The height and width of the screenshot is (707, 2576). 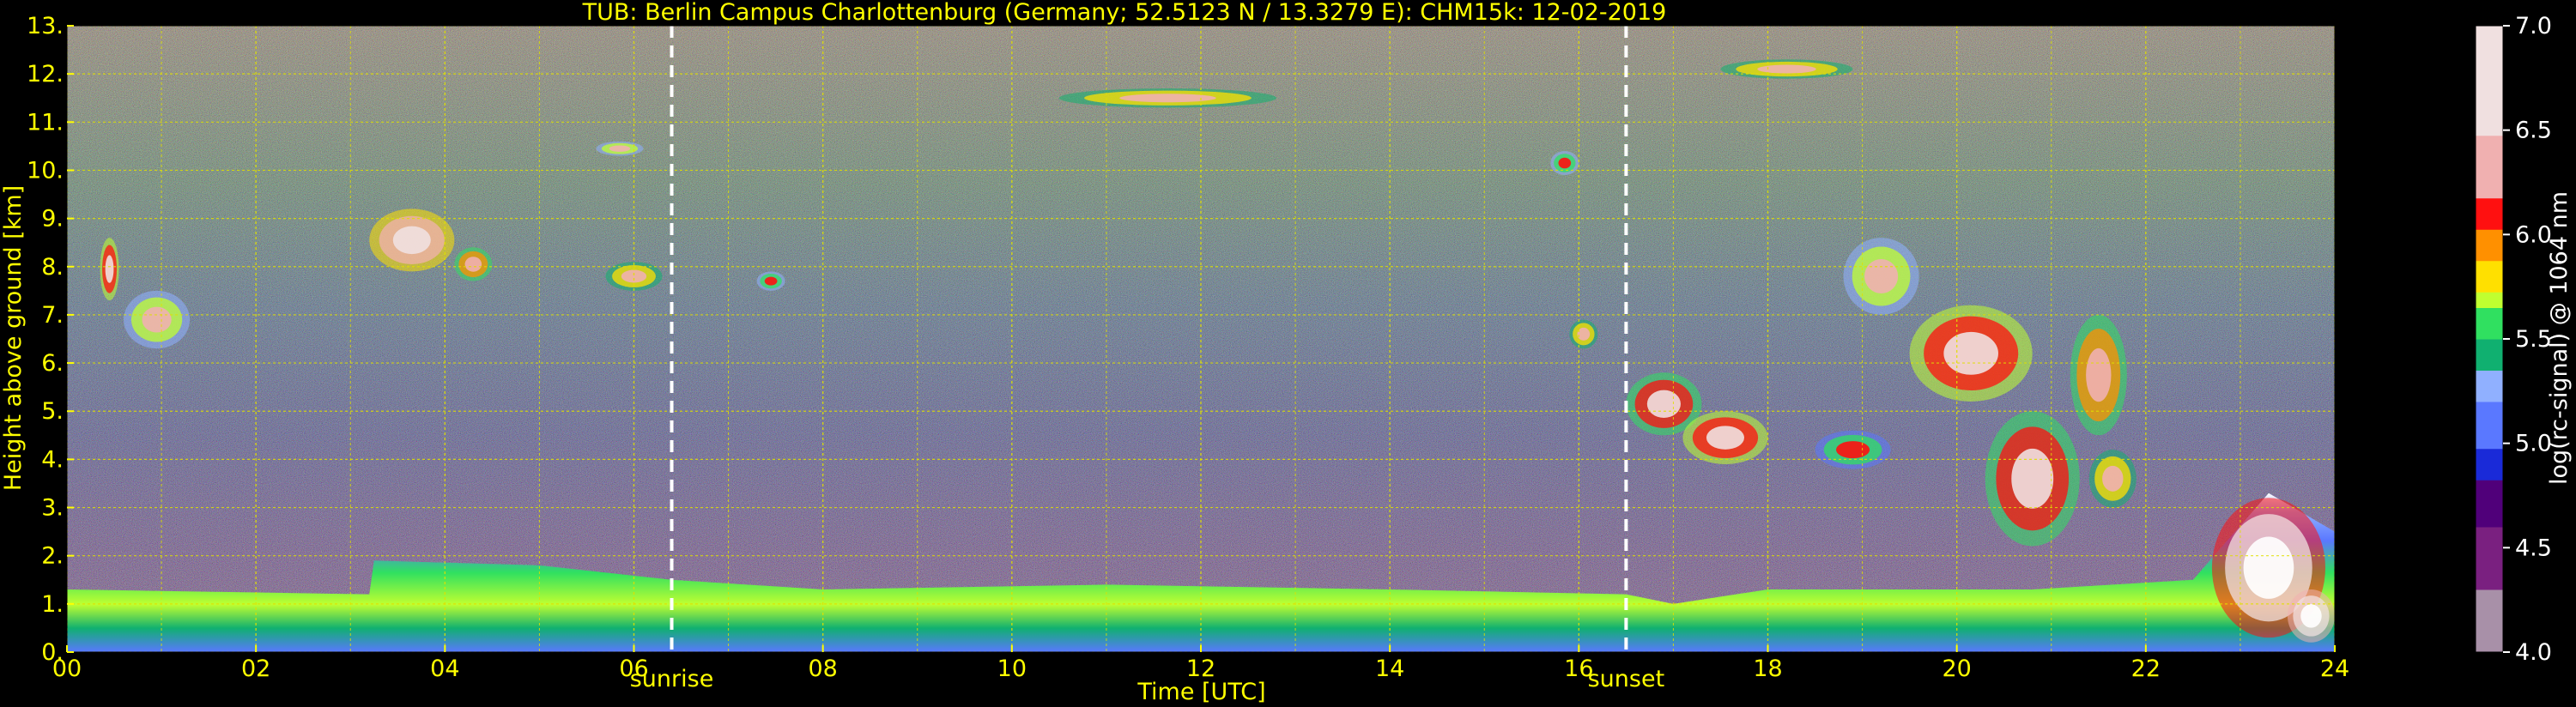 What do you see at coordinates (2559, 338) in the screenshot?
I see `colorbar-label: log(rc-signal) @ 1064 nm` at bounding box center [2559, 338].